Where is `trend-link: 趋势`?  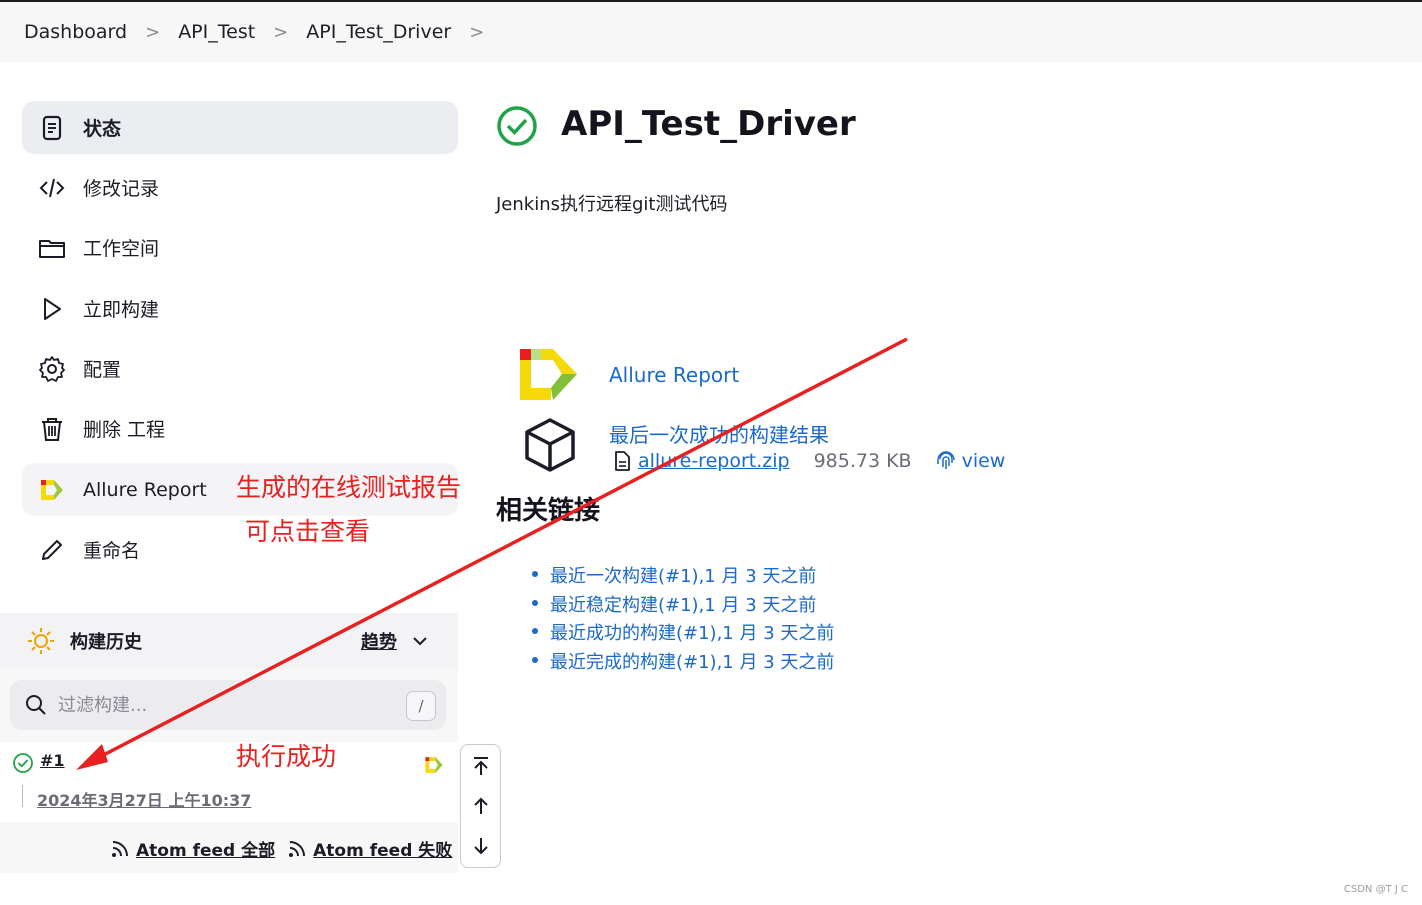
trend-link: 趋势 is located at coordinates (379, 641).